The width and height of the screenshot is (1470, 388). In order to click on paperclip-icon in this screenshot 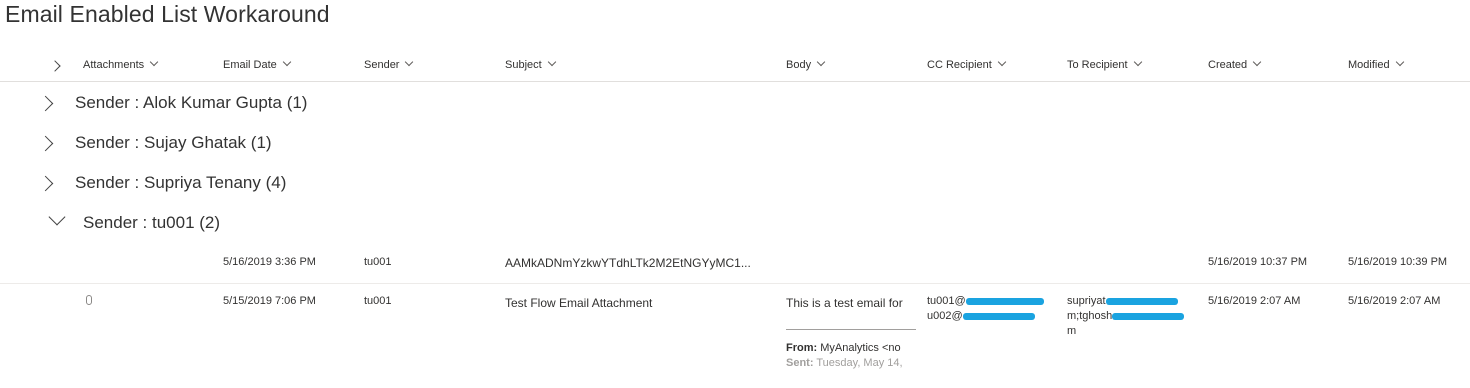, I will do `click(89, 300)`.